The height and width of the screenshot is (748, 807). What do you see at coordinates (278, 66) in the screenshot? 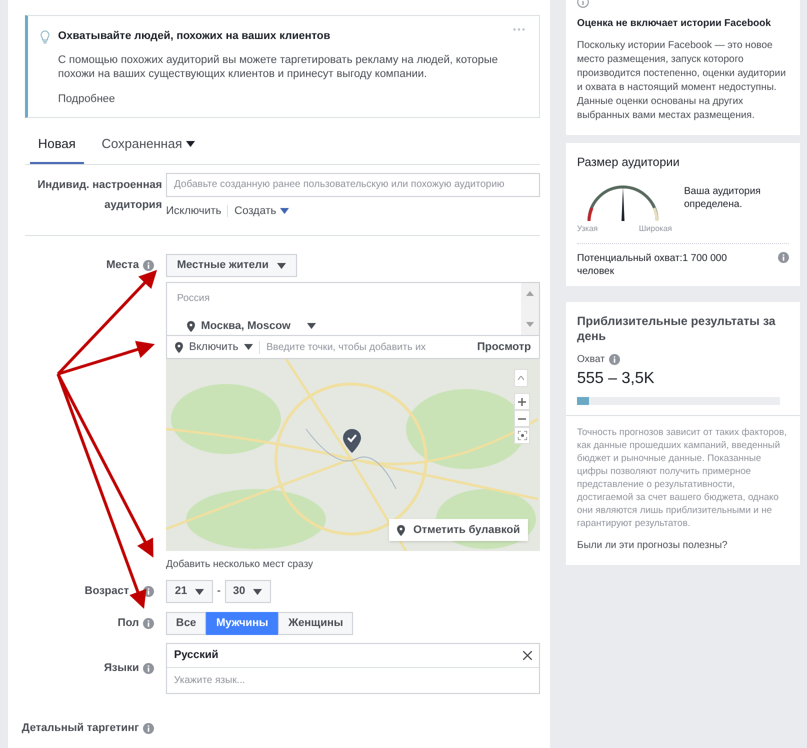
I see `tip-text: С помощью похожих аудиторий вы можете таргетировать рекламу на людей, которые похожи на ваших существующих клиентов и принесут выгоду компании.` at bounding box center [278, 66].